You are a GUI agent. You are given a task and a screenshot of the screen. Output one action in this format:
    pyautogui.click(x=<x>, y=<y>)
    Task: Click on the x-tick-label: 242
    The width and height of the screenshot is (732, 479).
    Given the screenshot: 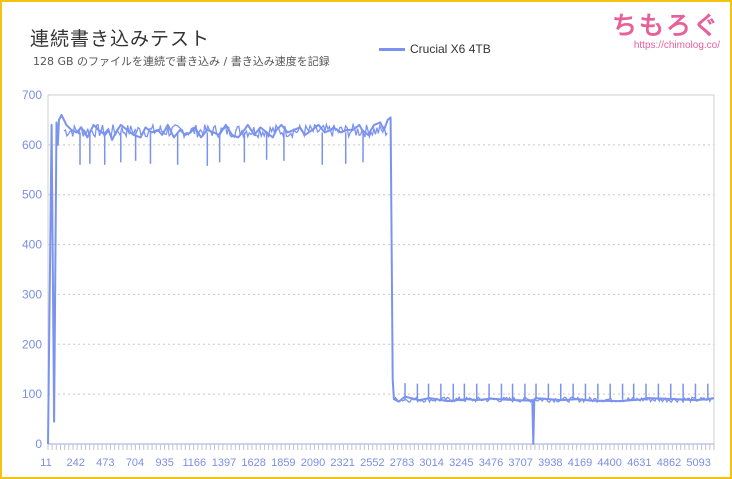 What is the action you would take?
    pyautogui.click(x=75, y=463)
    